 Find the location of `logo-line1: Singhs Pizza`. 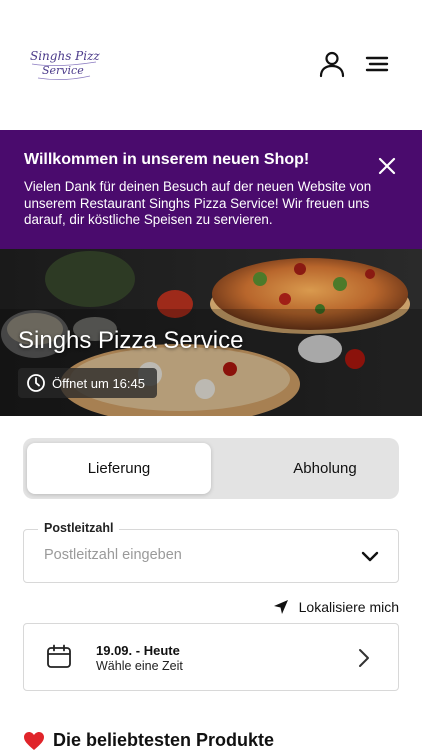

logo-line1: Singhs Pizza is located at coordinates (65, 56).